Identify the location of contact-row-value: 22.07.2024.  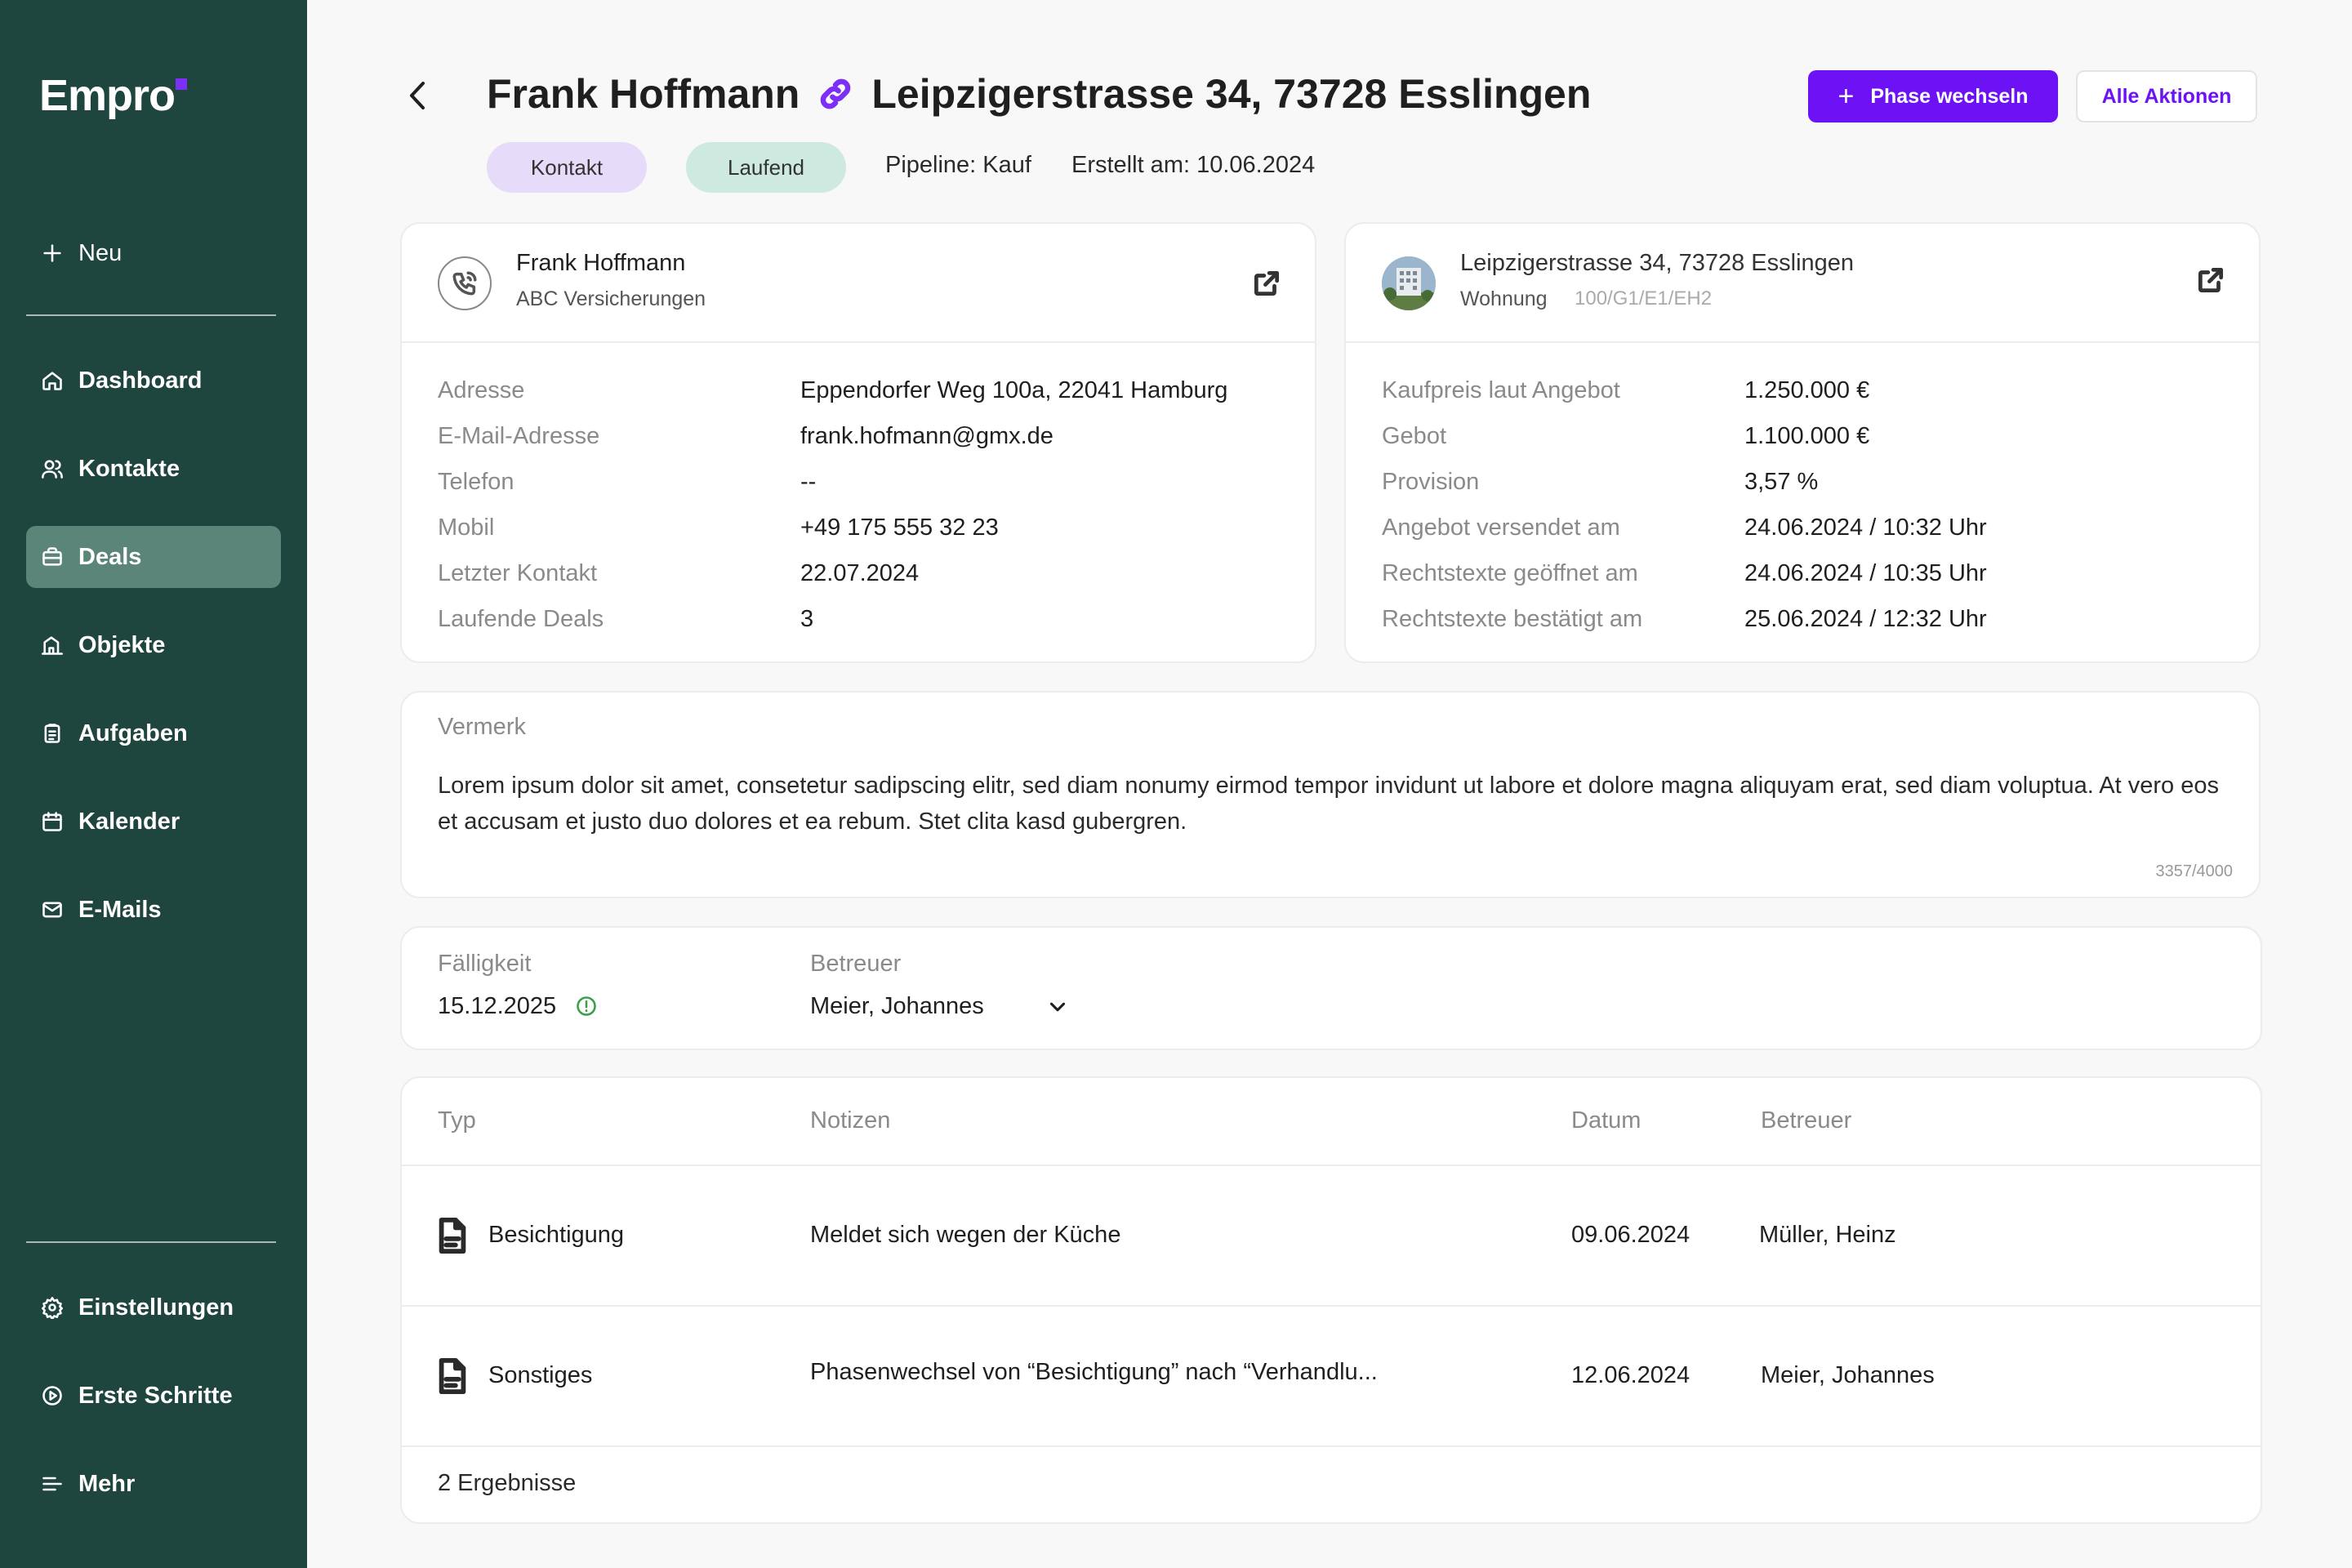
(860, 573).